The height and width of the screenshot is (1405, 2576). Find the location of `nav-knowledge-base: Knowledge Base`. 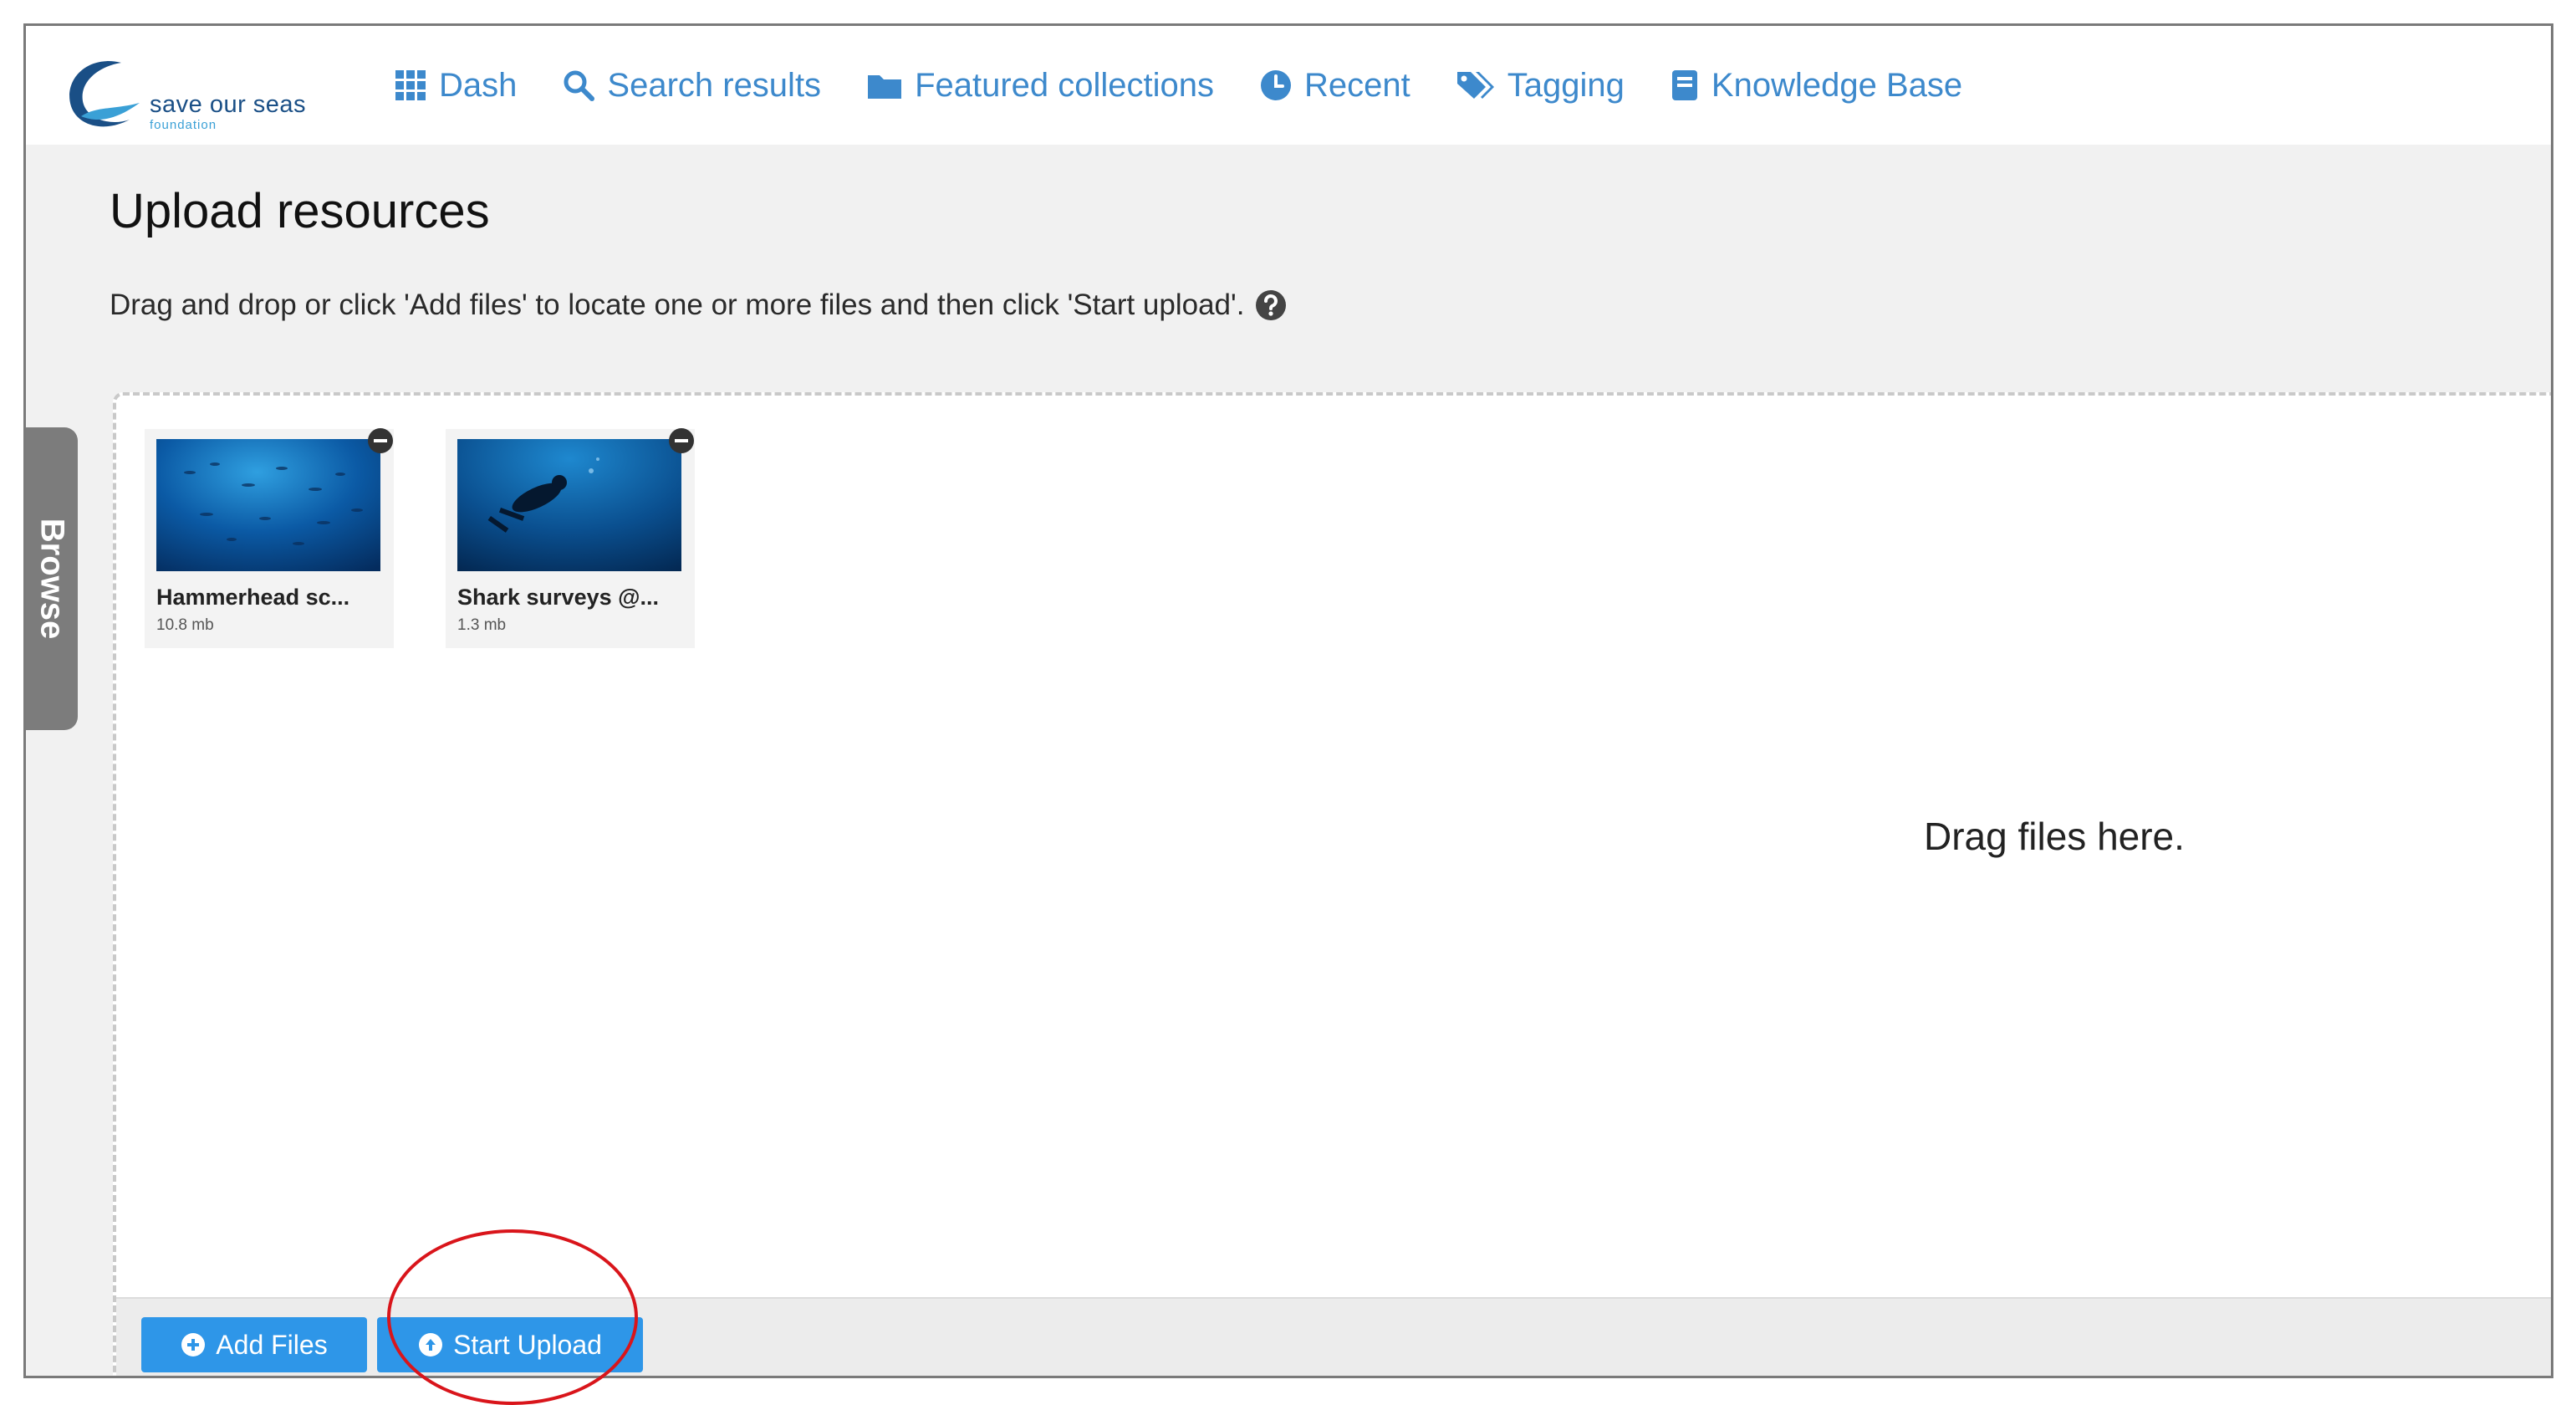

nav-knowledge-base: Knowledge Base is located at coordinates (1816, 86).